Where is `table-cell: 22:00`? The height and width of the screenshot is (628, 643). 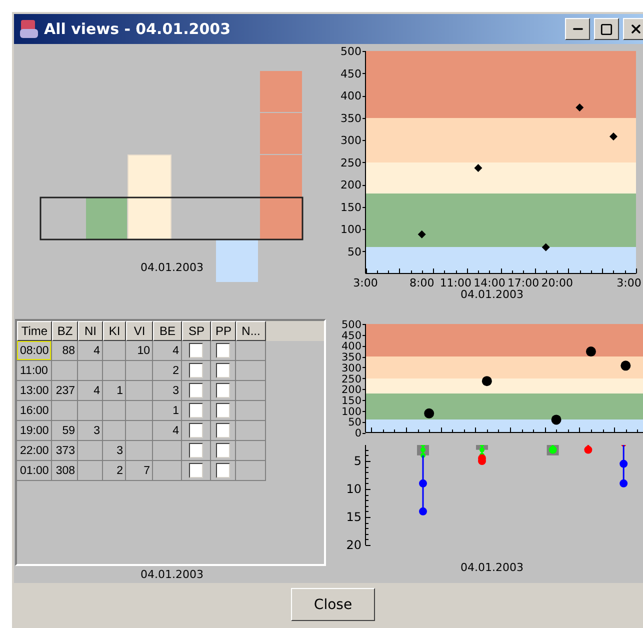 table-cell: 22:00 is located at coordinates (34, 451).